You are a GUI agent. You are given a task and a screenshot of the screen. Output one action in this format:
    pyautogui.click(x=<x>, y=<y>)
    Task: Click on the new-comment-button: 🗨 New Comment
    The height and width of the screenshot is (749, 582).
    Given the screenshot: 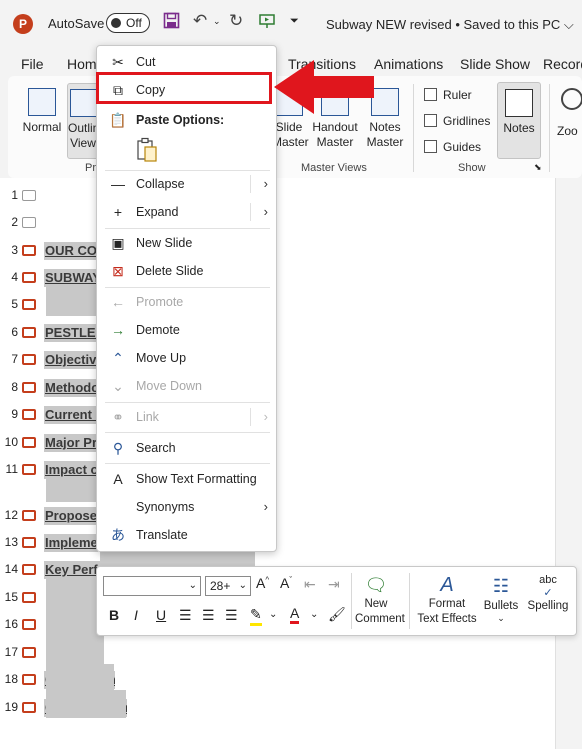 What is the action you would take?
    pyautogui.click(x=380, y=600)
    